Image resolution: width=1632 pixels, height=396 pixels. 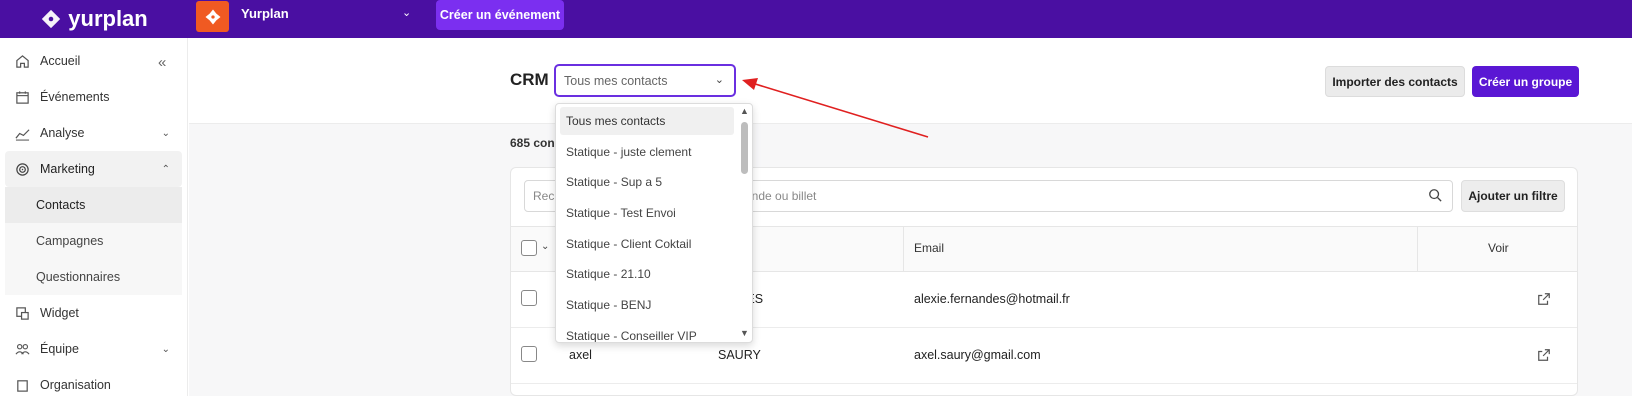 I want to click on sidebar-subitem-contacts: Contacts, so click(x=93, y=205).